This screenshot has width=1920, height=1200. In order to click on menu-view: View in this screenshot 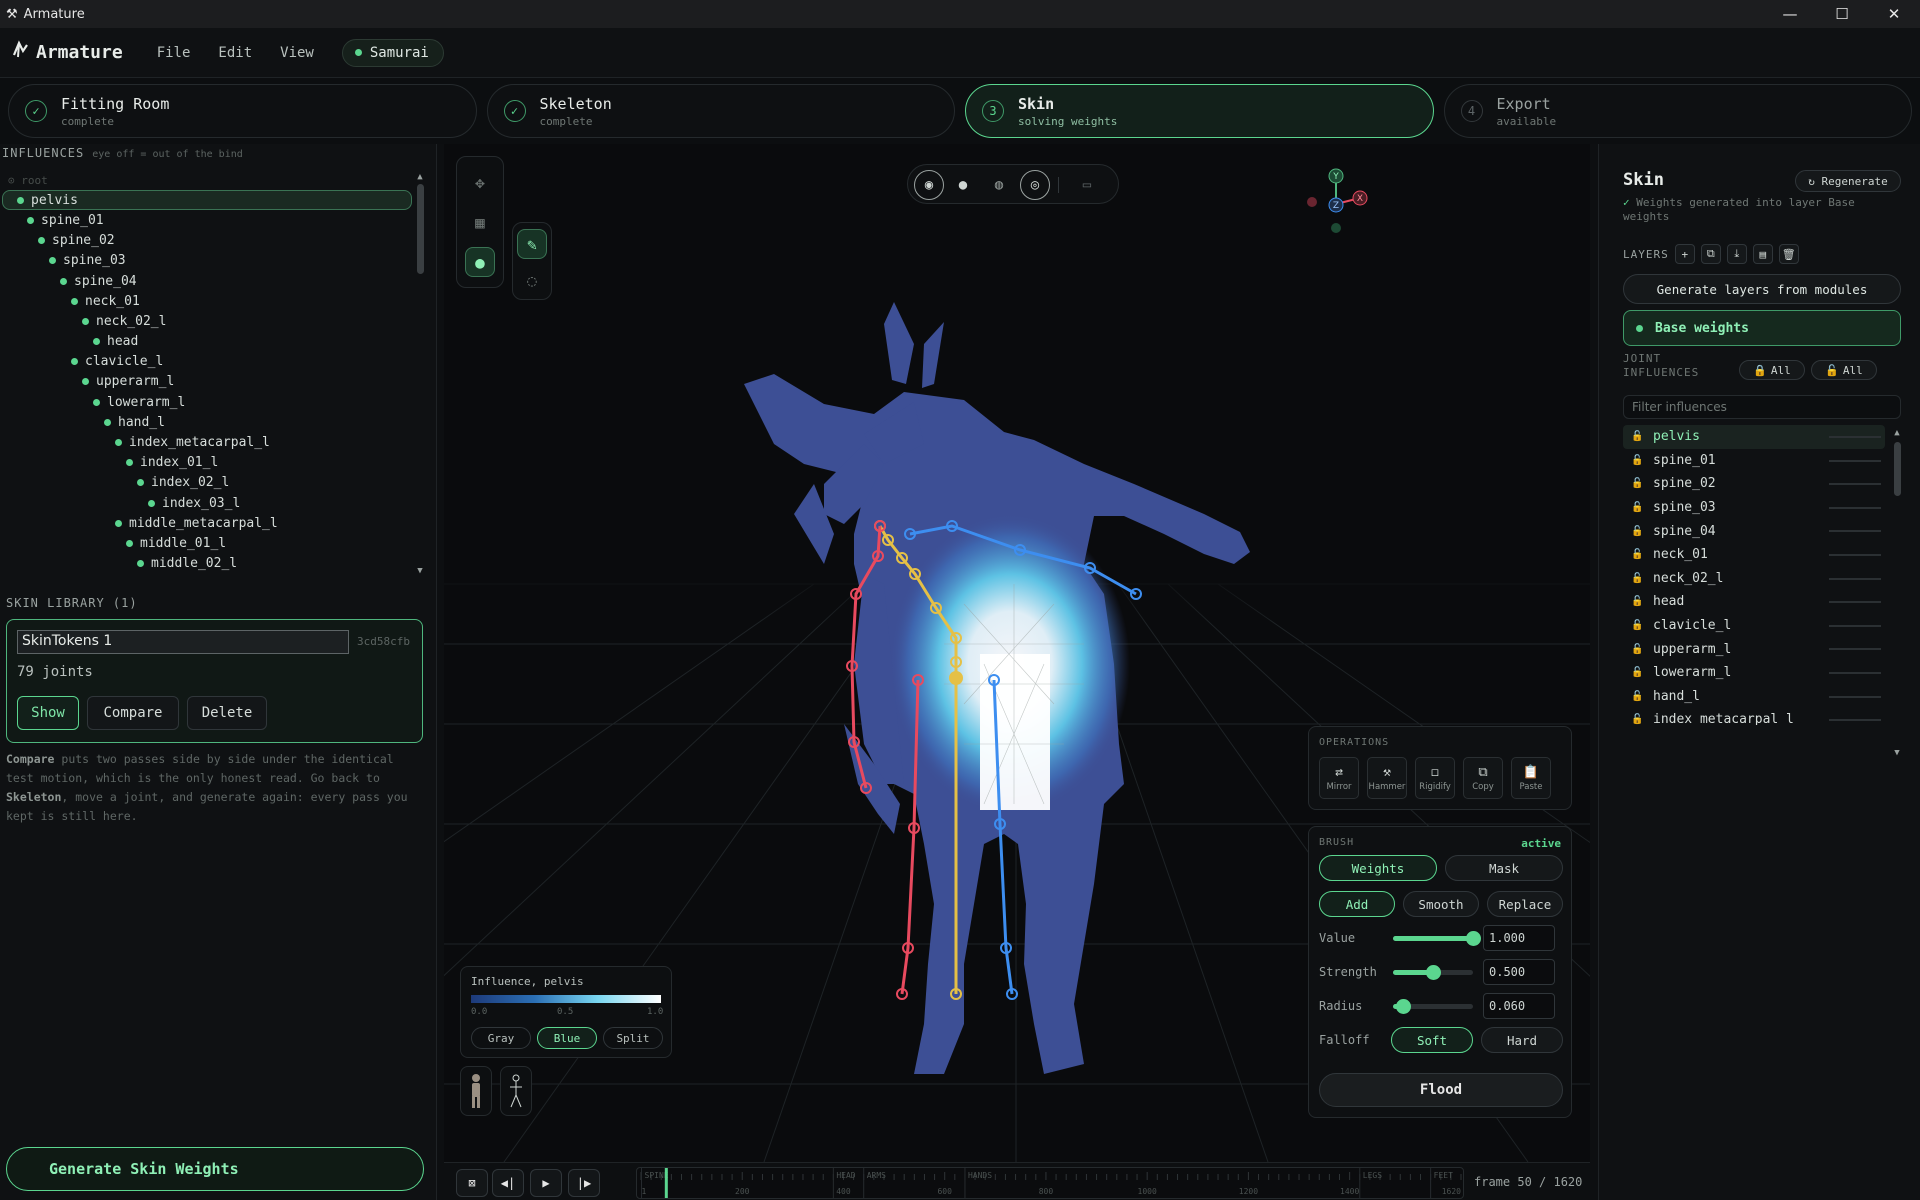, I will do `click(297, 53)`.